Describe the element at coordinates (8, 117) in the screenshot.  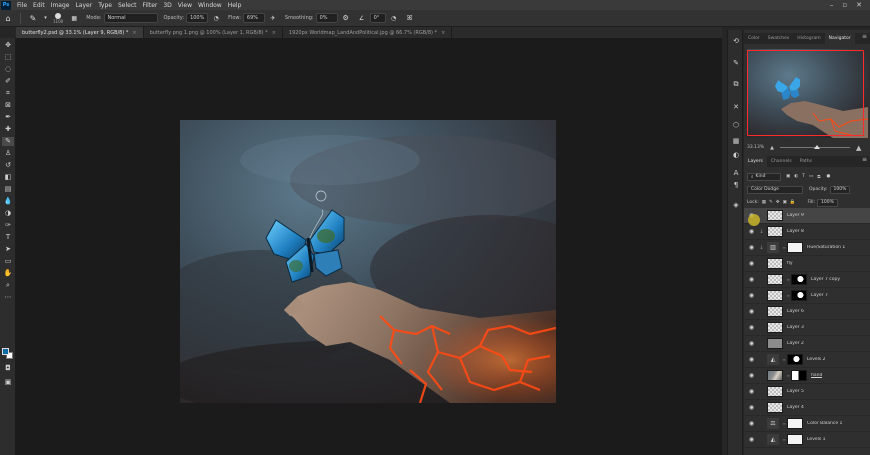
I see `eyedropper-icon: ✒` at that location.